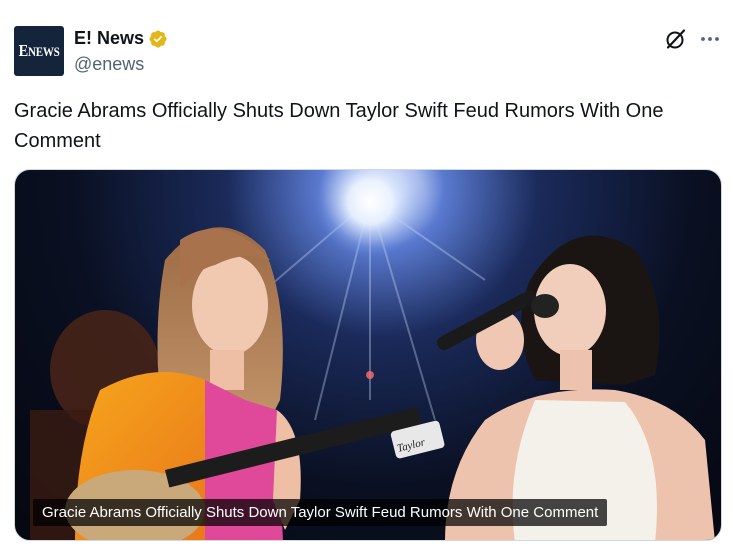  I want to click on grok-icon, so click(676, 39).